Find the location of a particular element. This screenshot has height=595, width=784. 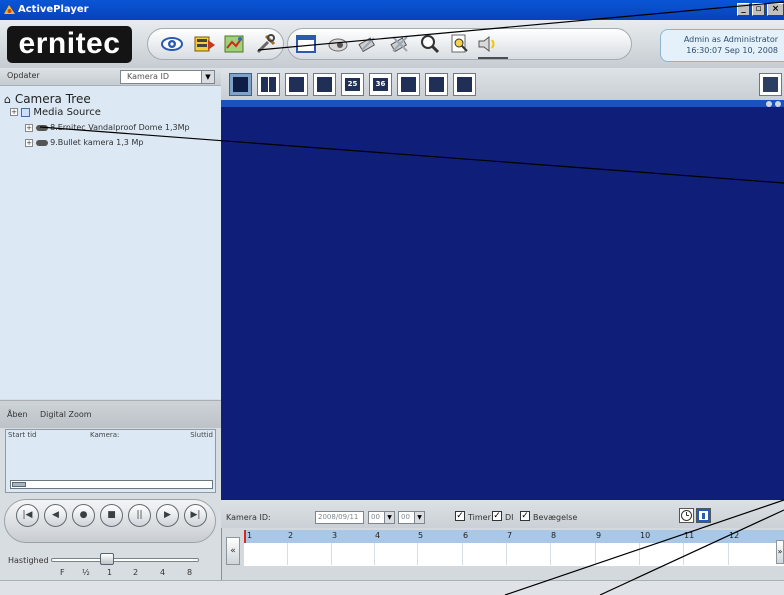

motion-checkbox: ✓ is located at coordinates (525, 516).